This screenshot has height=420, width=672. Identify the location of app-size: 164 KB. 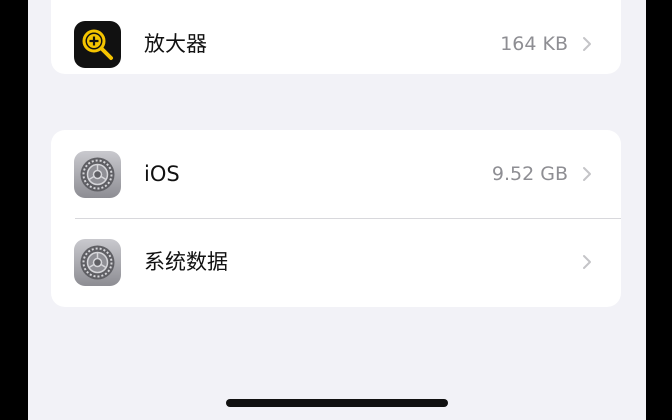
(534, 44).